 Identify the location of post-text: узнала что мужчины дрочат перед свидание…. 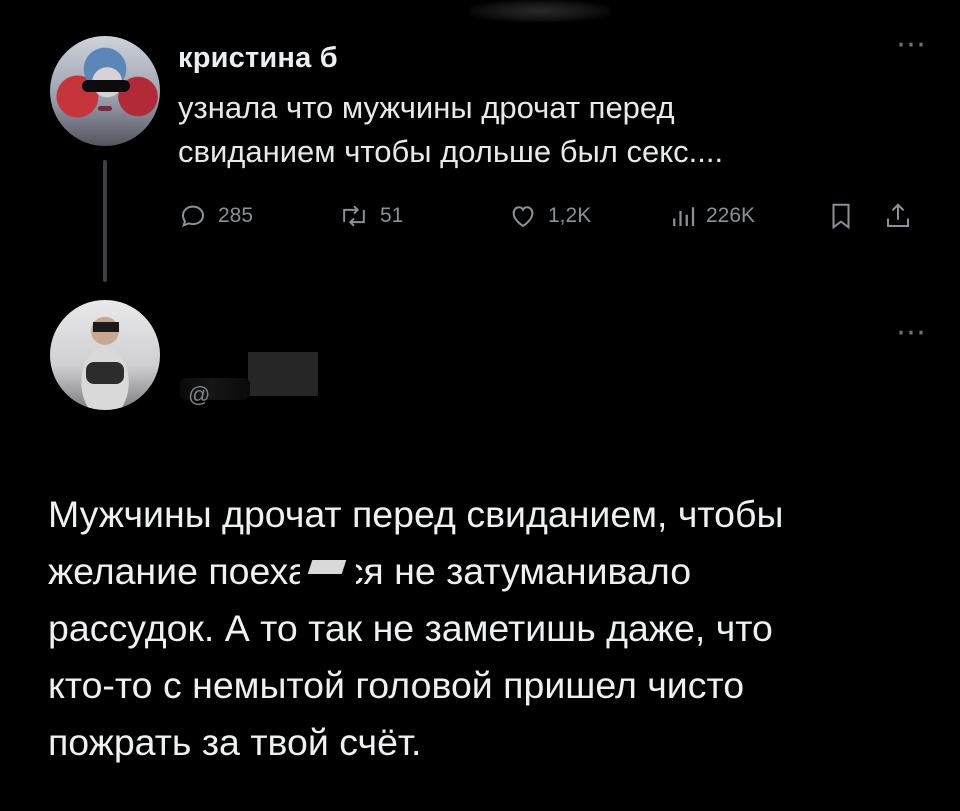
(538, 130).